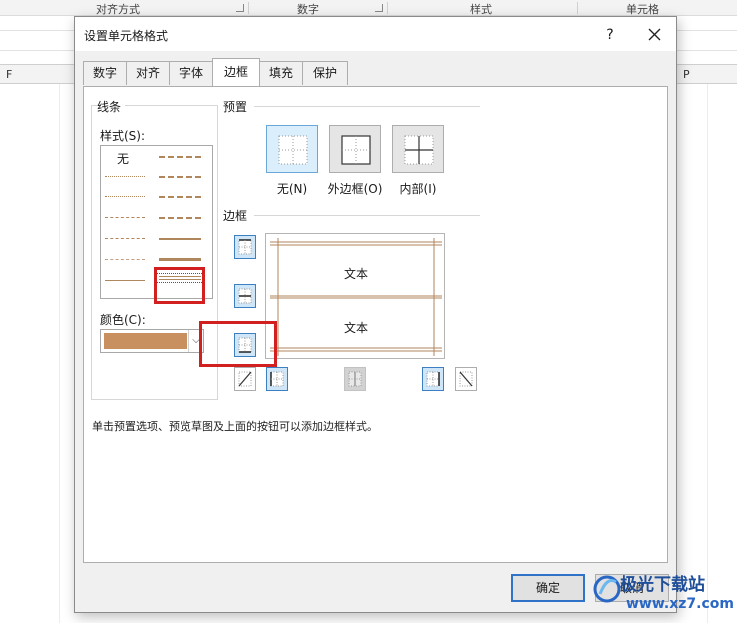 Image resolution: width=737 pixels, height=623 pixels. I want to click on line-style-thick, so click(180, 259).